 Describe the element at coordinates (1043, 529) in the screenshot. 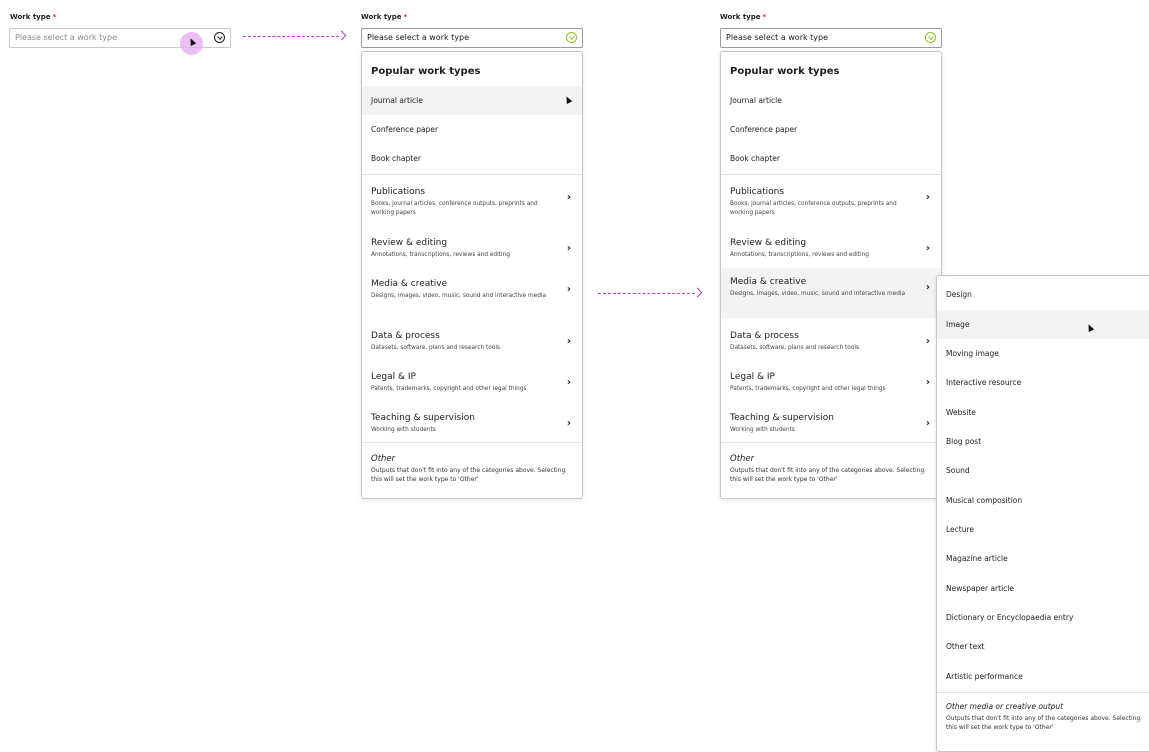

I see `submenu-item-lecture: Lecture` at that location.